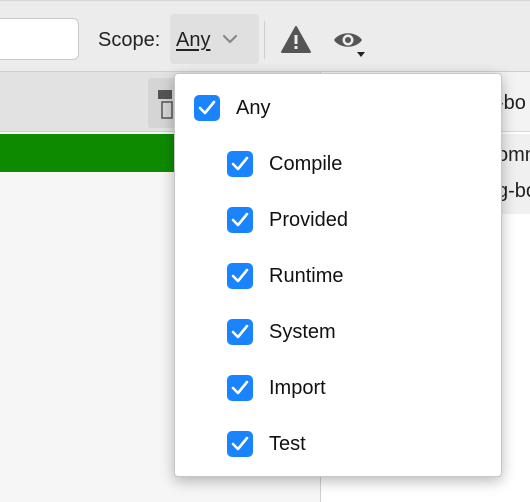 Image resolution: width=530 pixels, height=502 pixels. Describe the element at coordinates (253, 107) in the screenshot. I see `option-label: Any` at that location.